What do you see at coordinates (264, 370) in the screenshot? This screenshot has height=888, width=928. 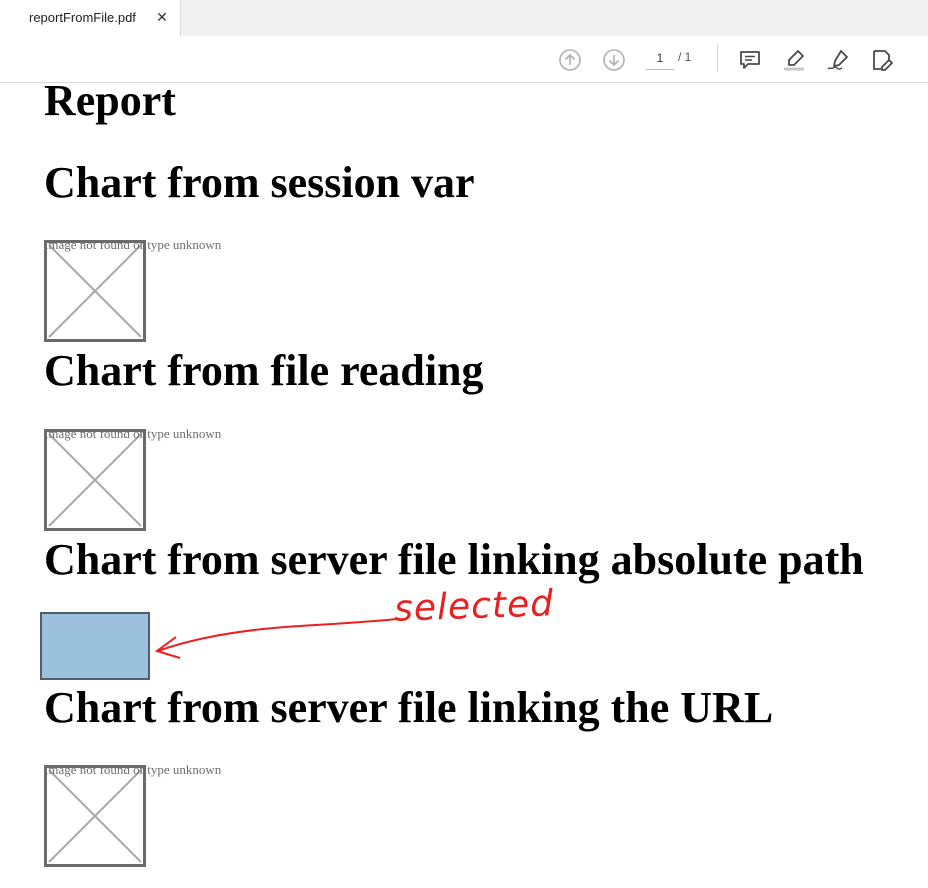 I see `section-heading-2: Chart from file reading` at bounding box center [264, 370].